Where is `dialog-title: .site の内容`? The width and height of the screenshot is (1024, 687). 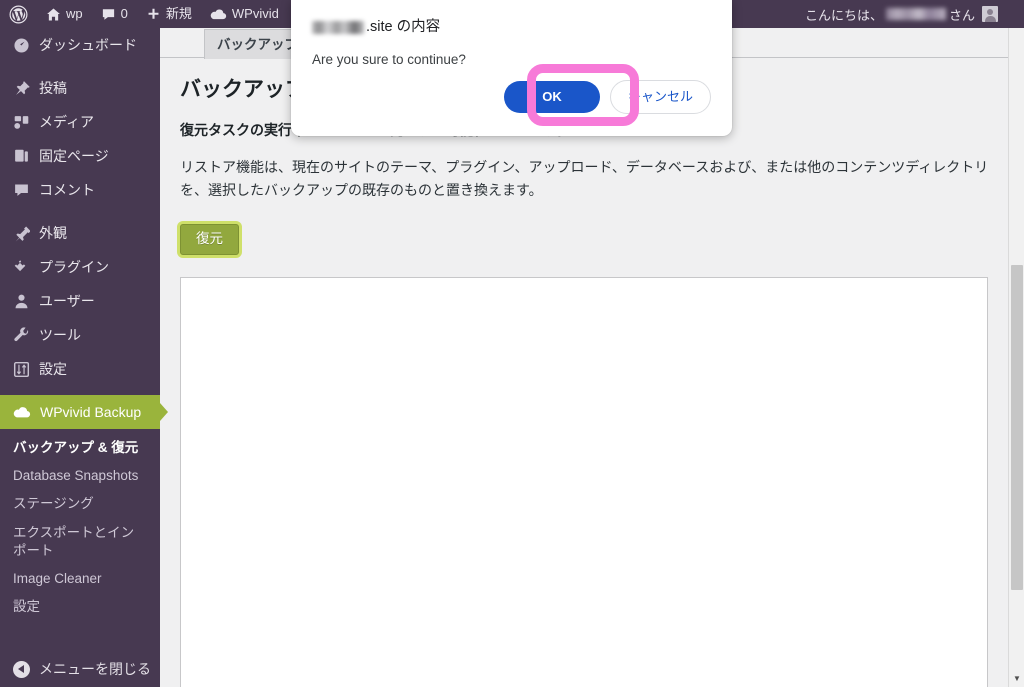
dialog-title: .site の内容 is located at coordinates (511, 27).